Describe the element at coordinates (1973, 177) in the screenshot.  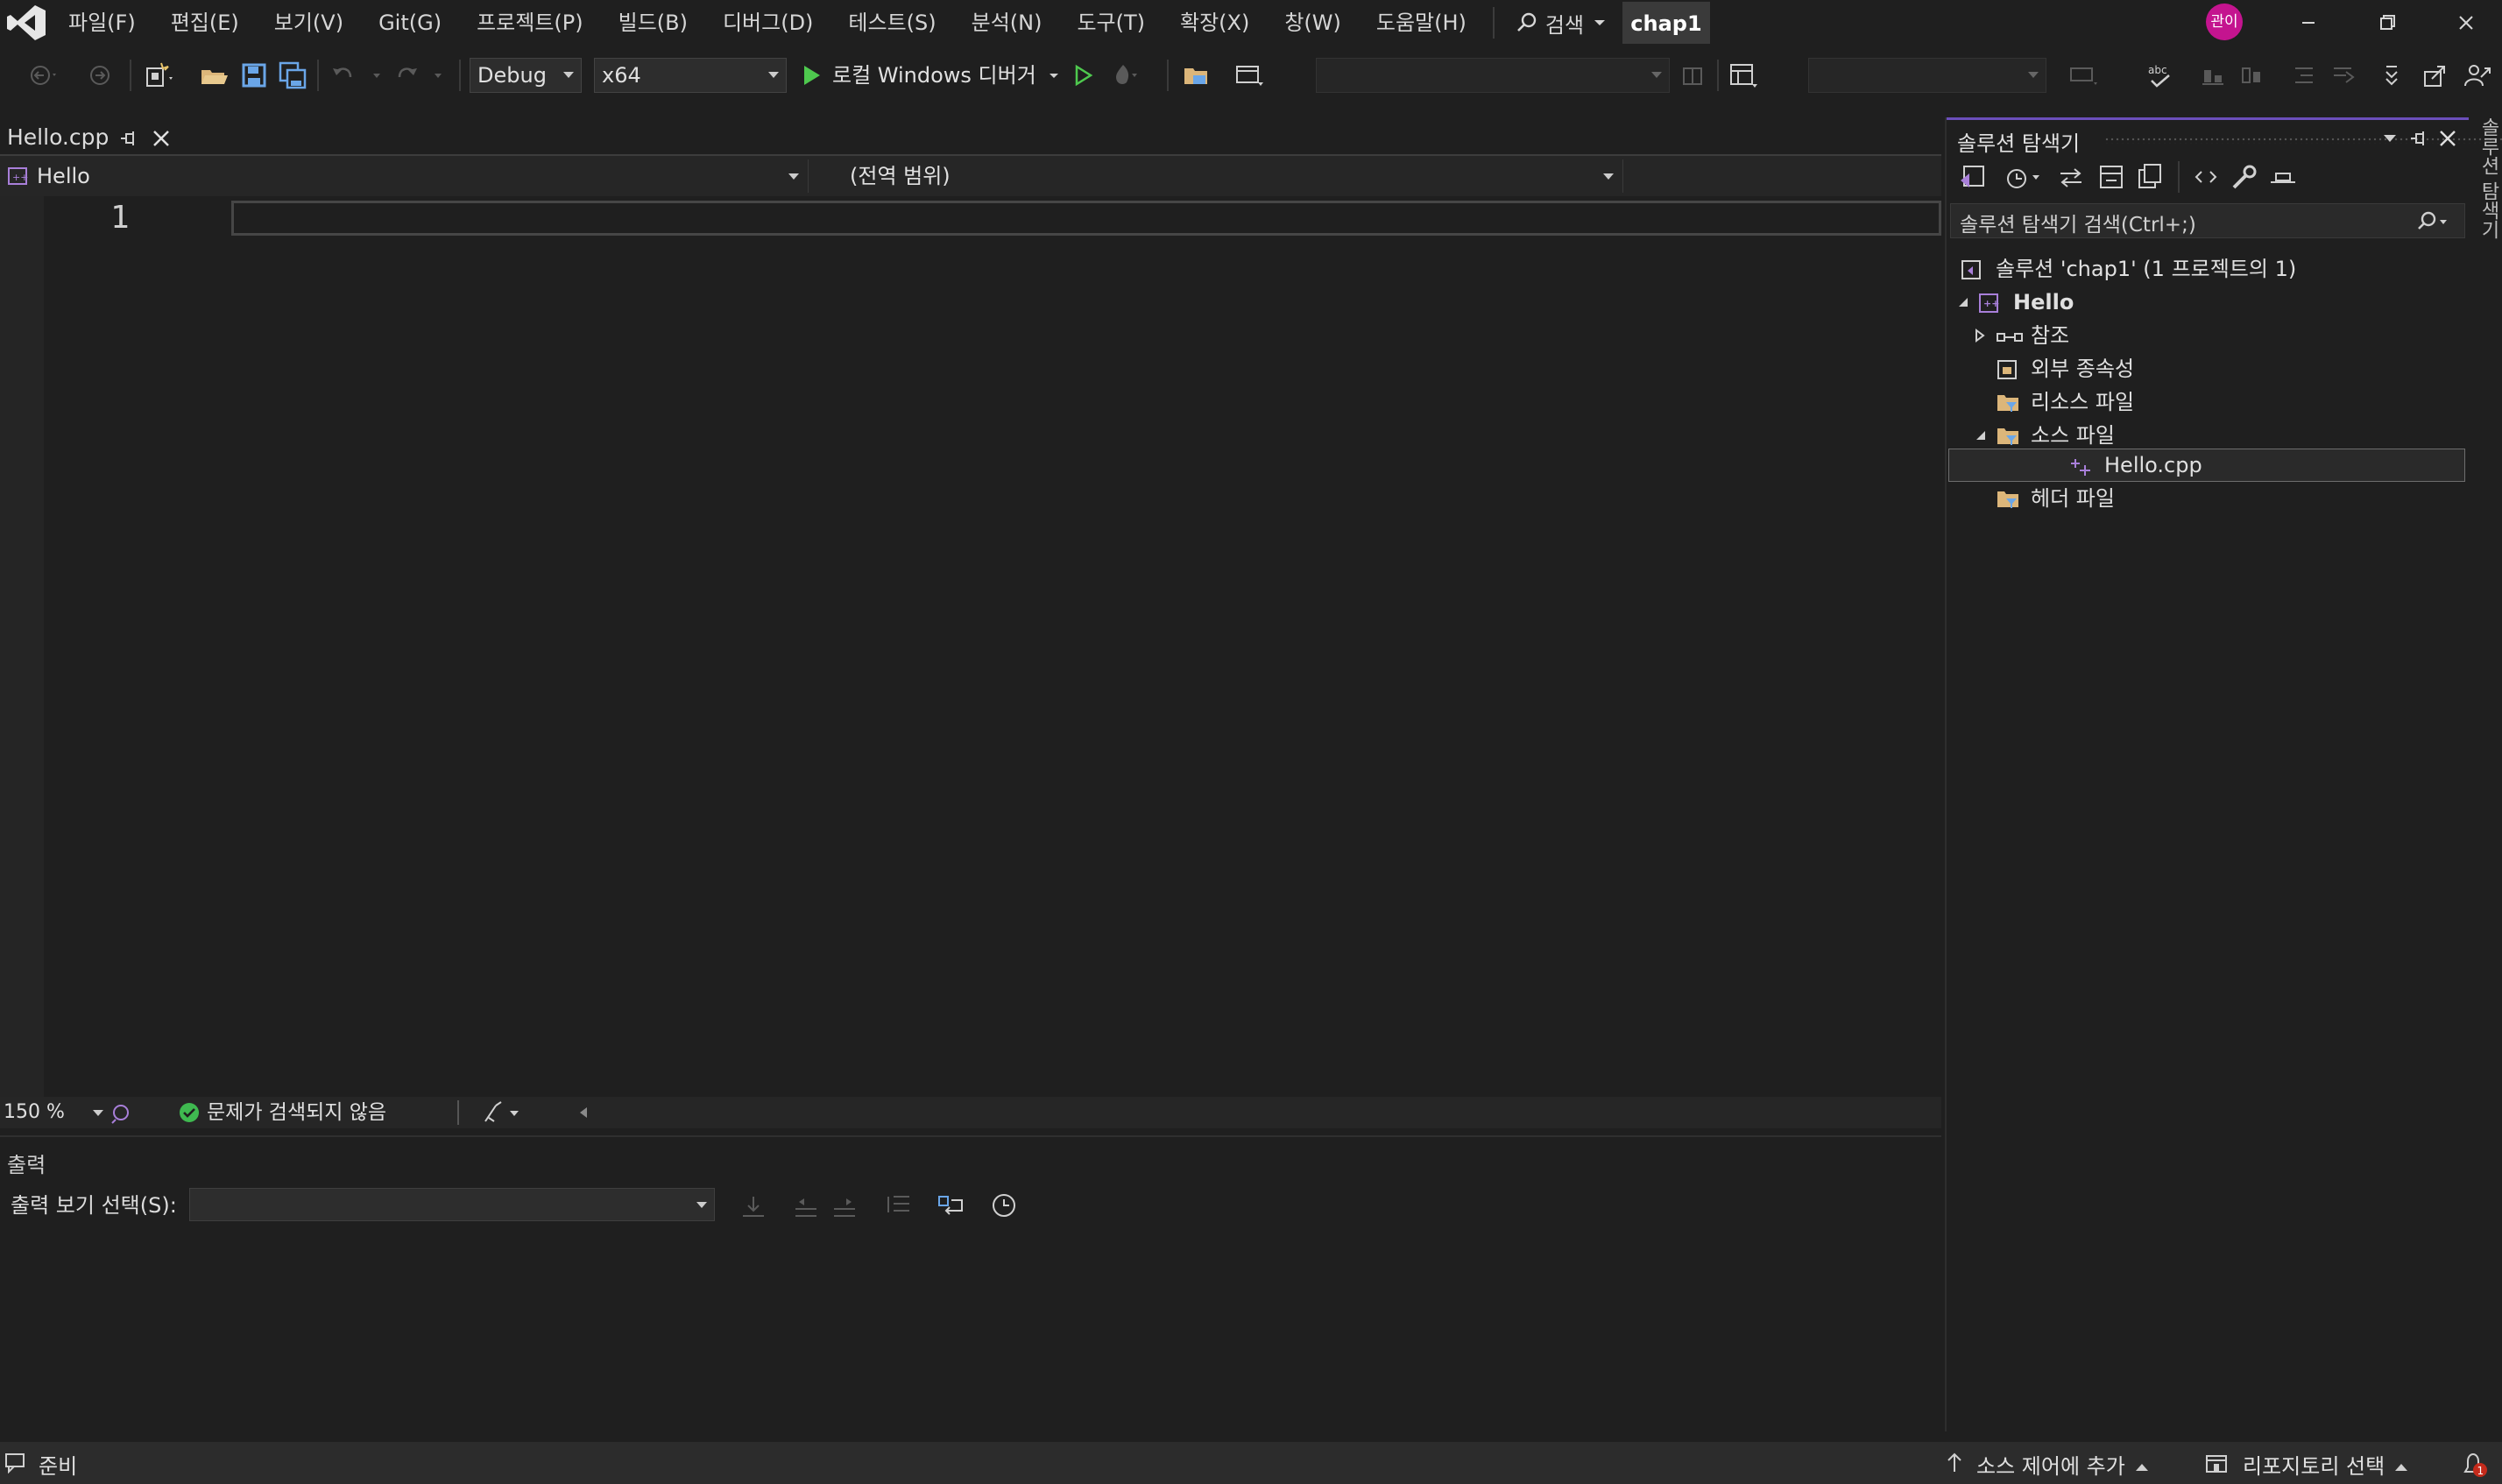
I see `switch-views-icon` at that location.